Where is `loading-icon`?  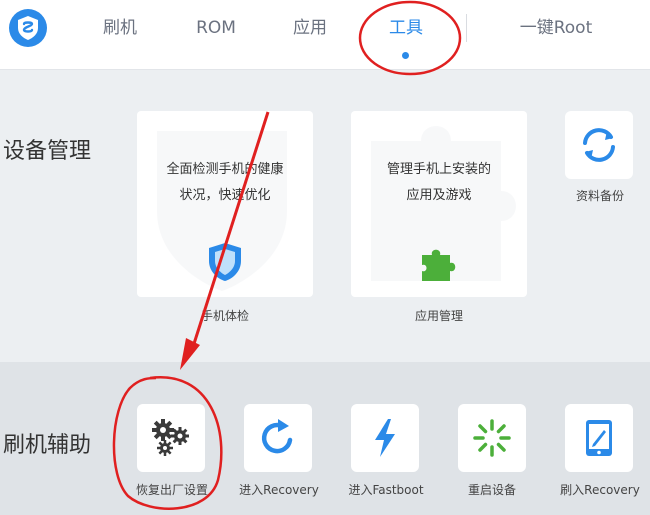 loading-icon is located at coordinates (492, 438).